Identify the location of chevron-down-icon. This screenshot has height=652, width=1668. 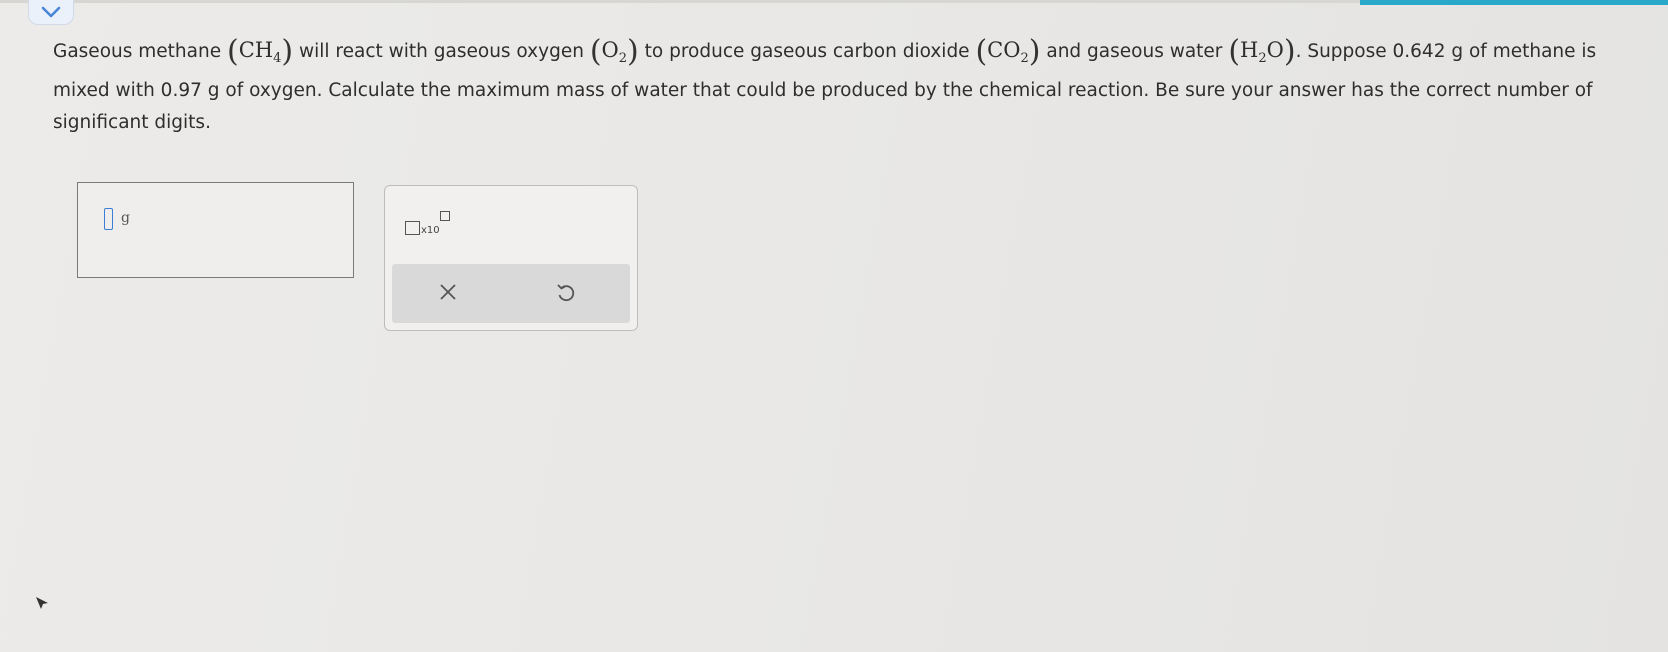
(51, 12).